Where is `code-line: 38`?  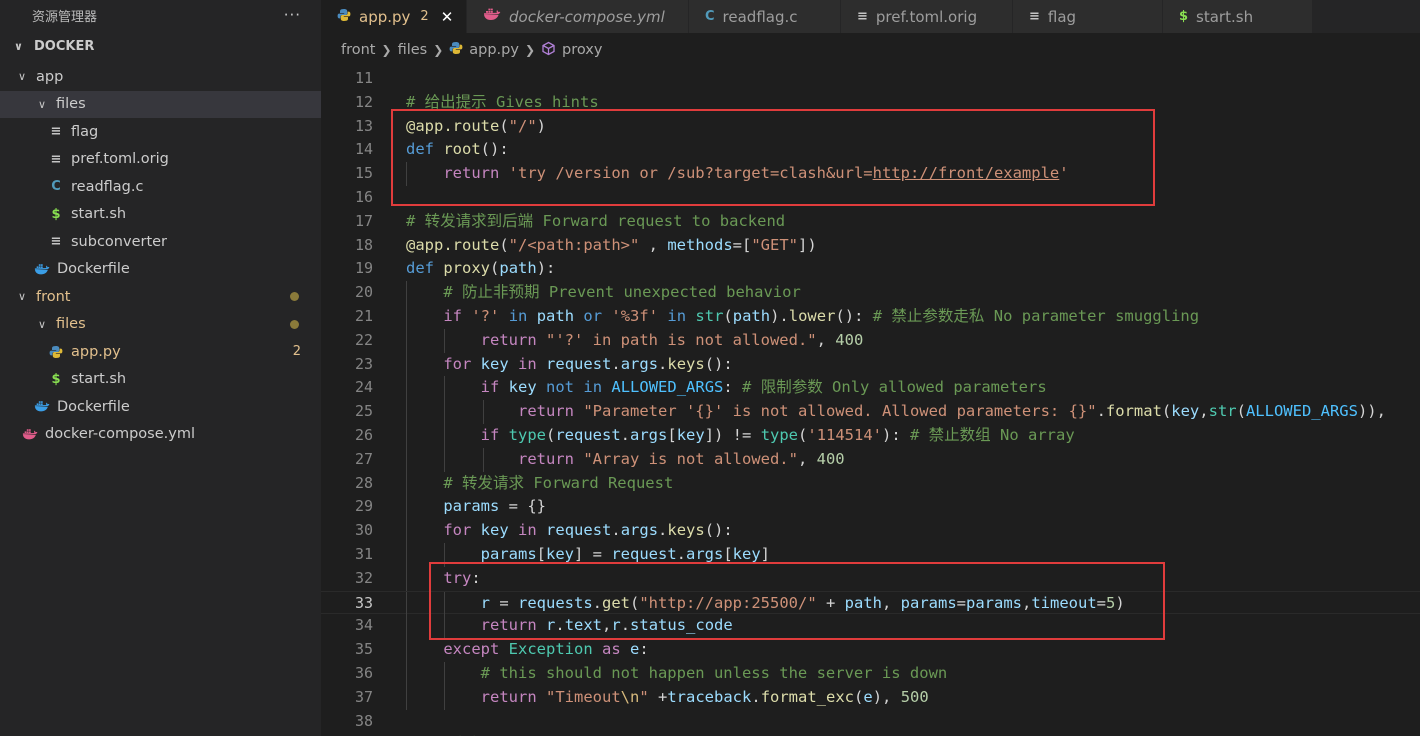 code-line: 38 is located at coordinates (870, 722).